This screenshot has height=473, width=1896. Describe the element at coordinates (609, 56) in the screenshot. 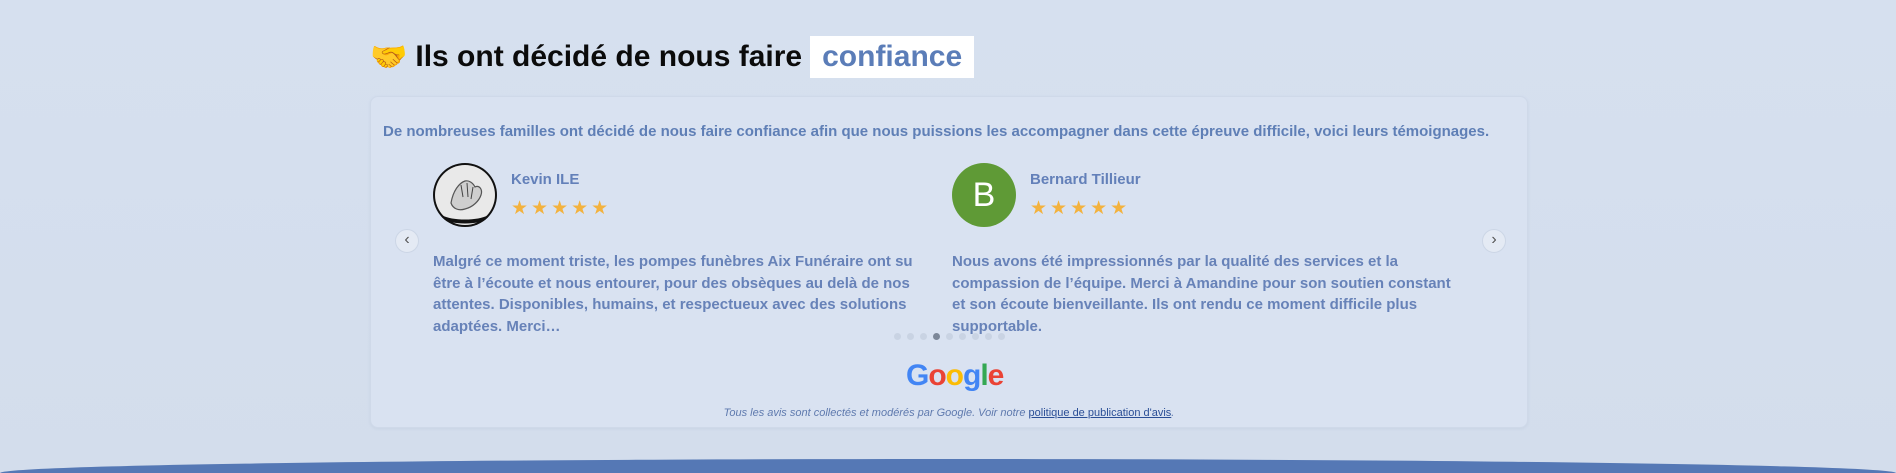

I see `section-title-text: Ils ont décidé de nous faire` at that location.